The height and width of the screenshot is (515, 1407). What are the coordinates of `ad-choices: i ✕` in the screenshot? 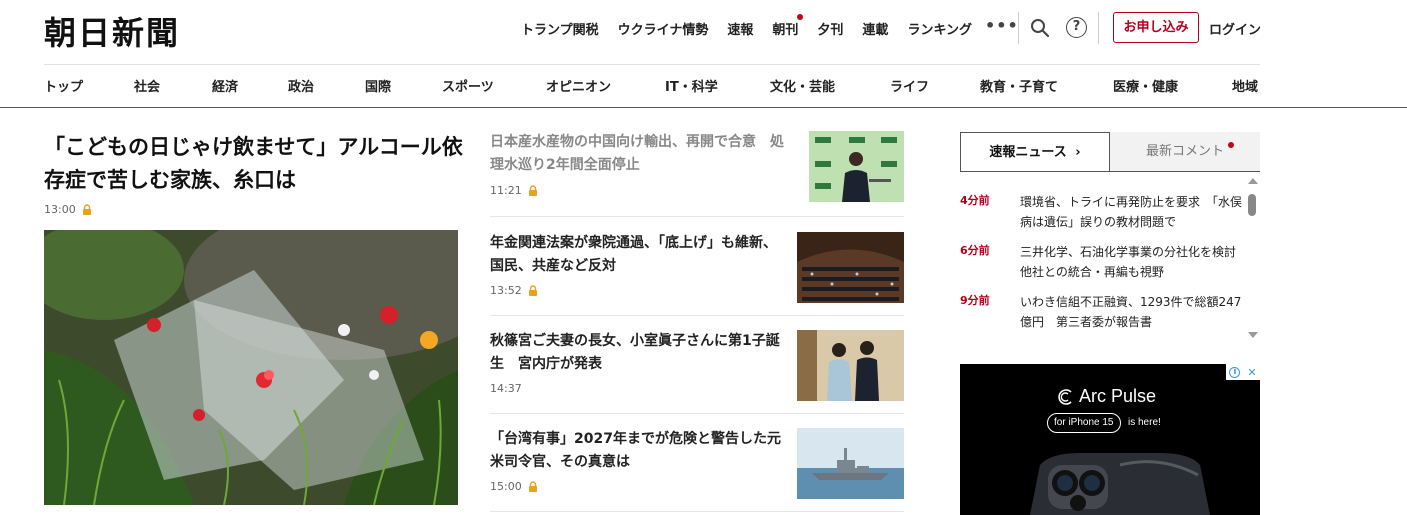 It's located at (1243, 372).